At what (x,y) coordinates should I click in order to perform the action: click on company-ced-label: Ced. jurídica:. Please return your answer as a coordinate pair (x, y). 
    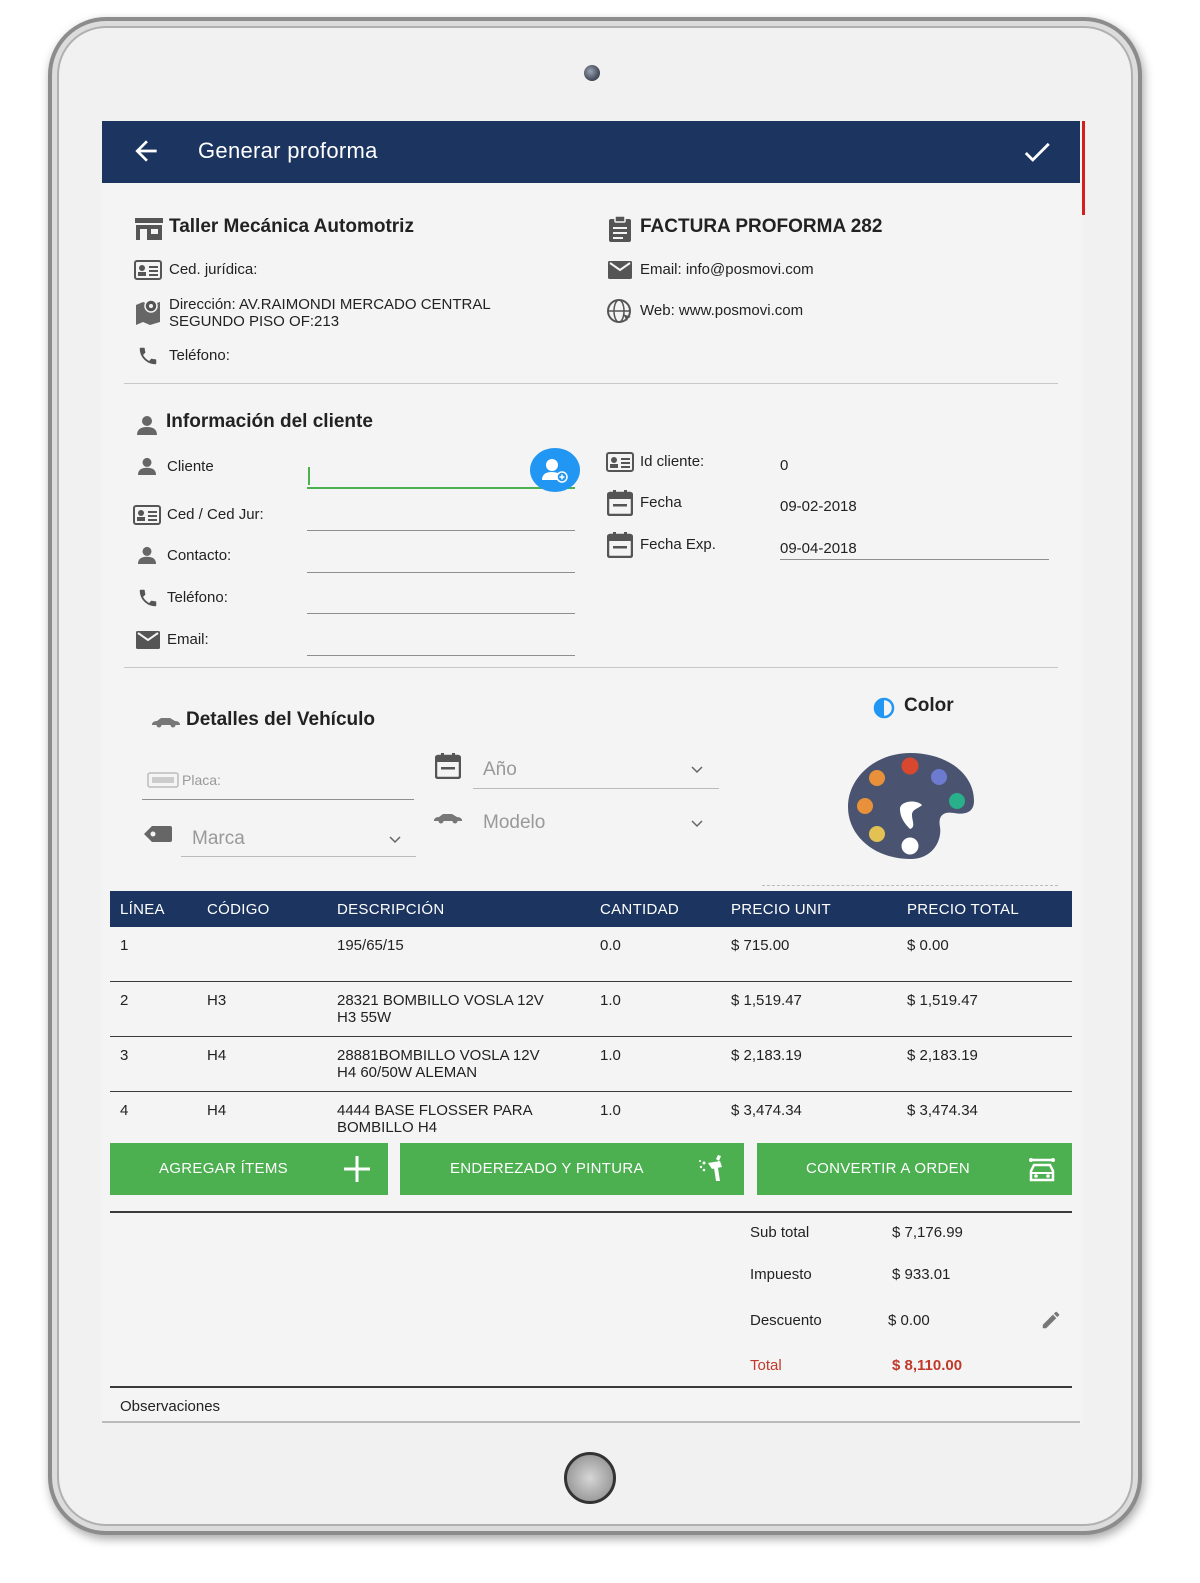
    Looking at the image, I should click on (213, 269).